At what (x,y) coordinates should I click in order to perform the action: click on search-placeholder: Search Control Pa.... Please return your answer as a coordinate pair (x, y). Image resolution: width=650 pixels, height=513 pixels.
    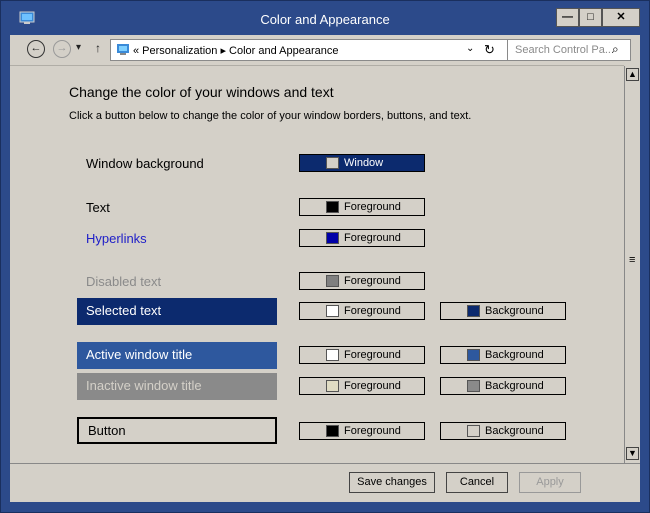
    Looking at the image, I should click on (565, 50).